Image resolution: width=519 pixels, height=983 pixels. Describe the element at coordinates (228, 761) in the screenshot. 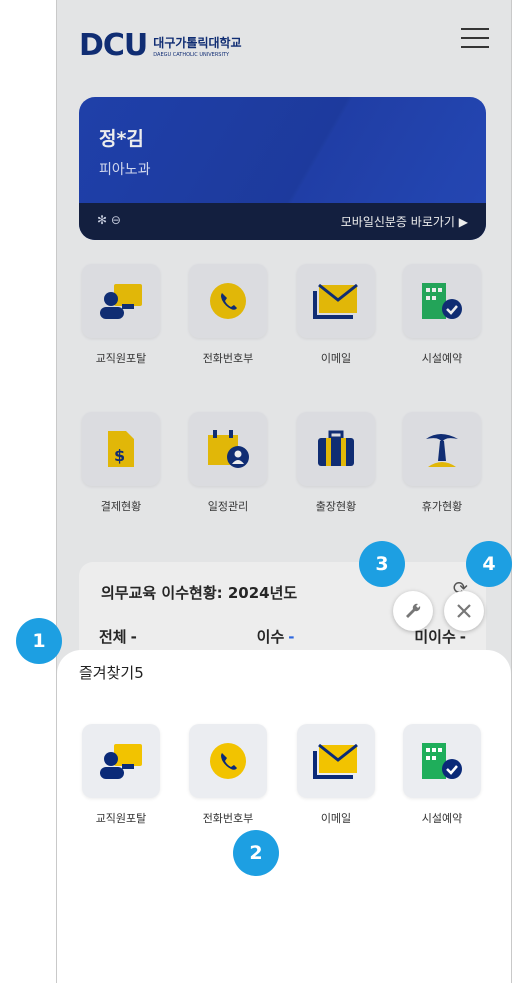

I see `phone-icon` at that location.